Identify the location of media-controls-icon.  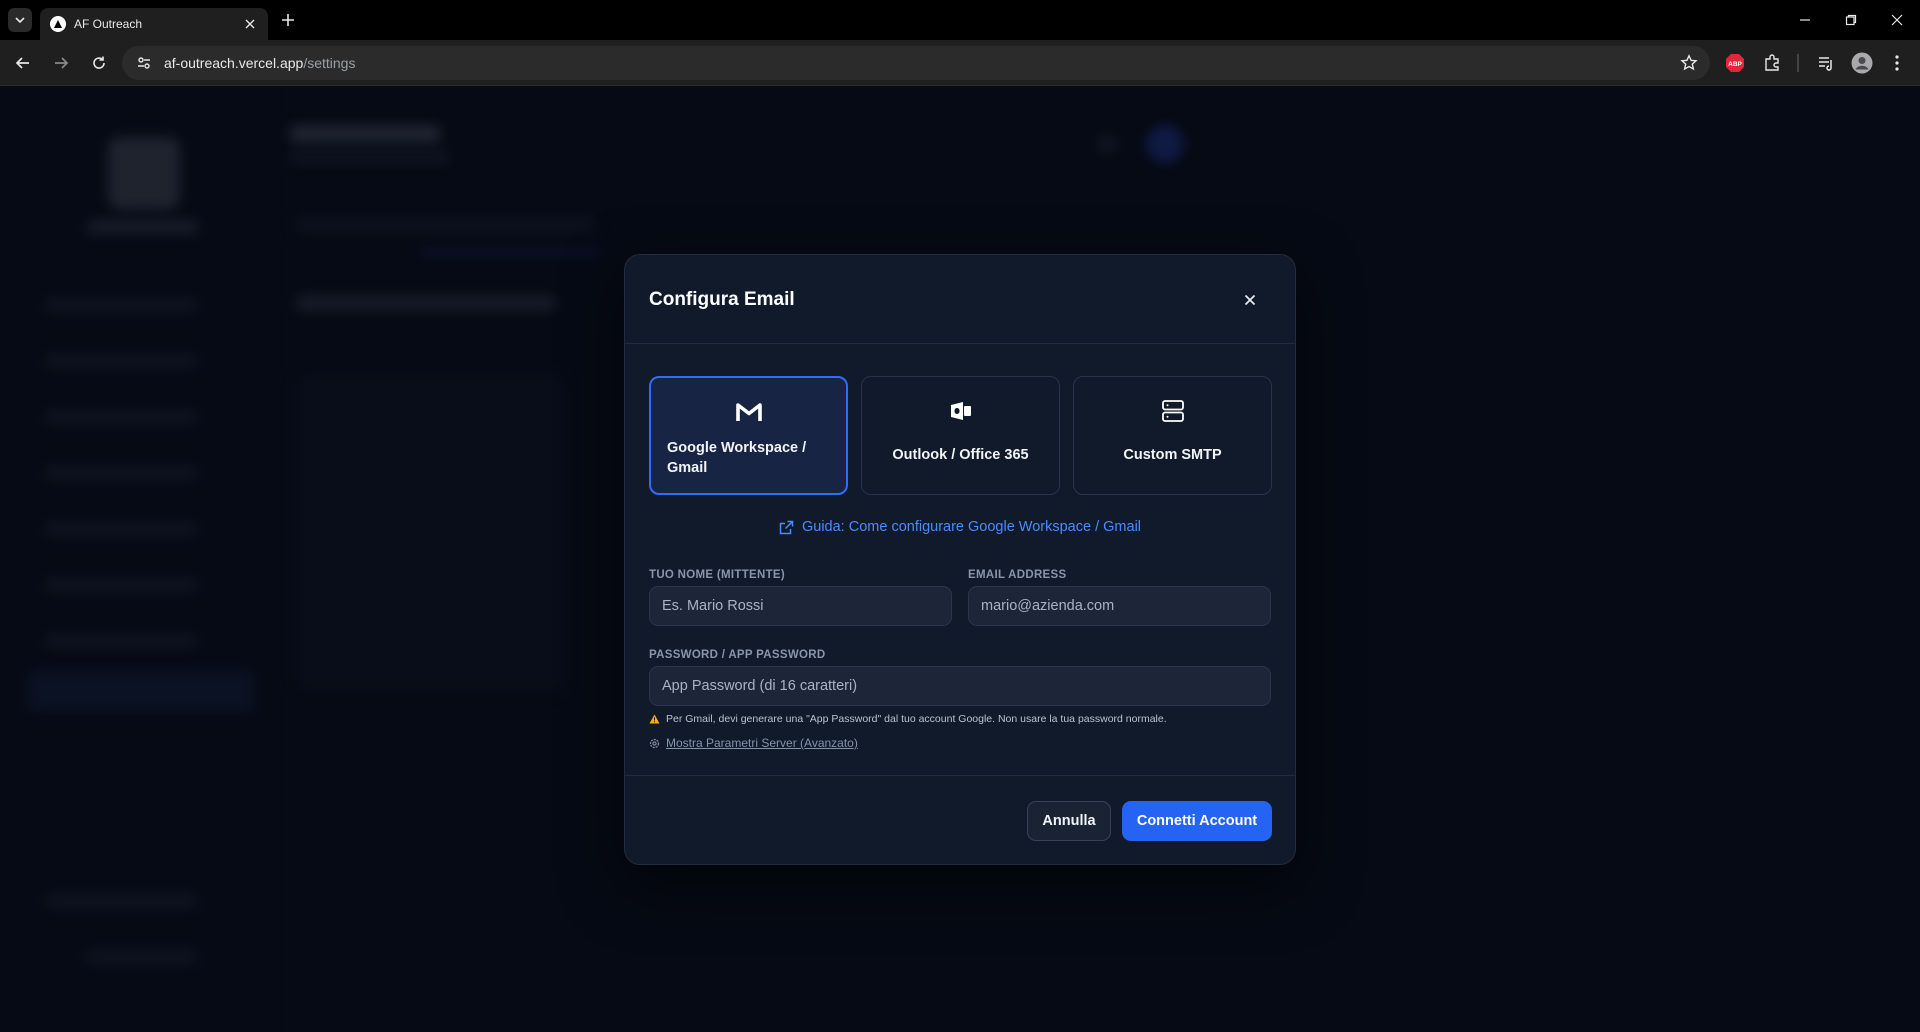
(1826, 63).